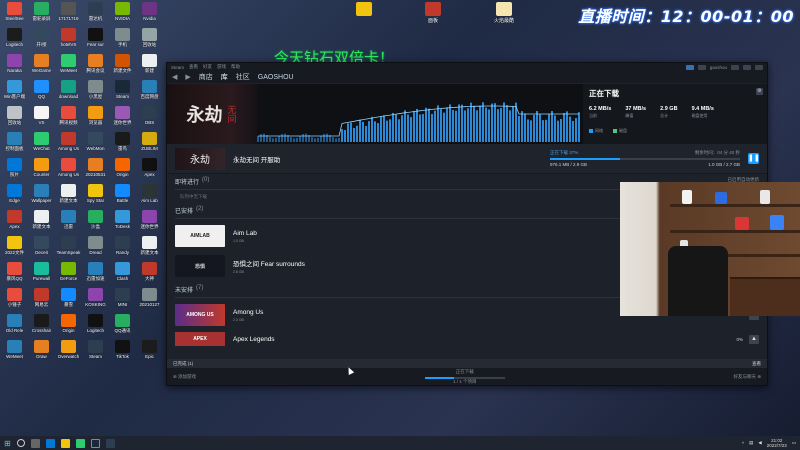 The height and width of the screenshot is (450, 800). Describe the element at coordinates (122, 197) in the screenshot. I see `desktop-icon: Battle` at that location.